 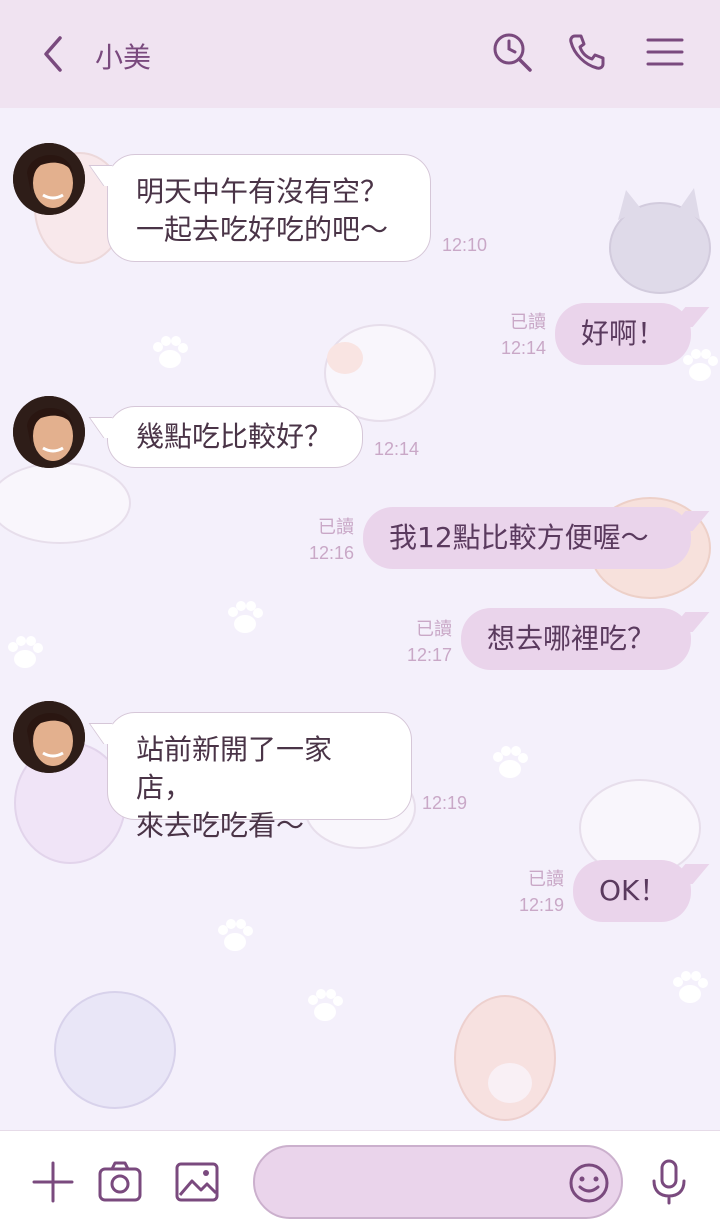 I want to click on search-clock-icon, so click(x=512, y=52).